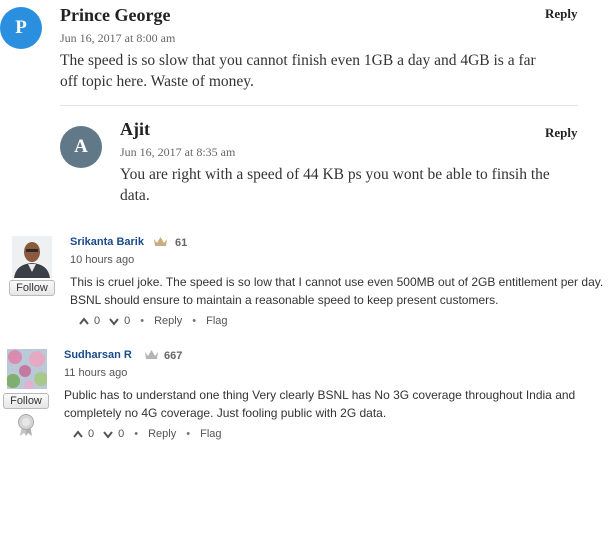 This screenshot has height=556, width=610. I want to click on avatar-letter: P, so click(21, 27).